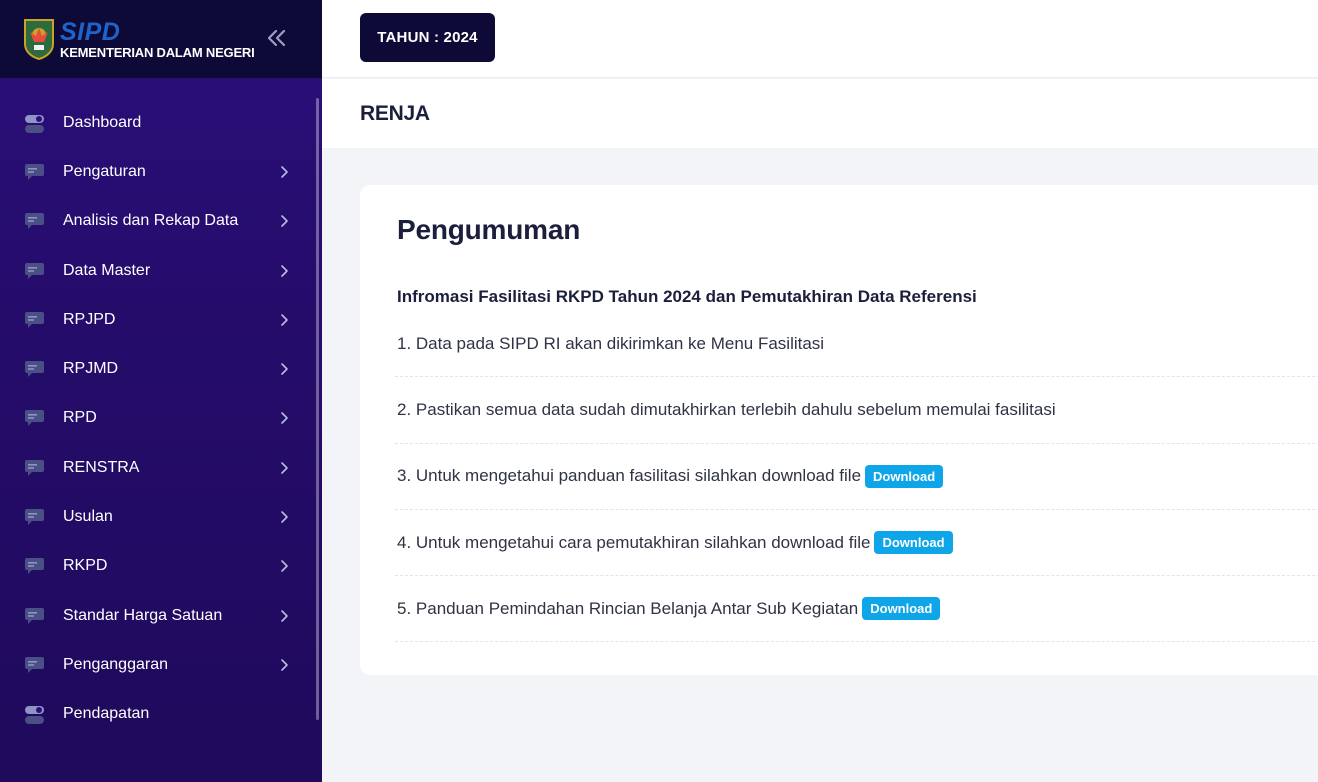 This screenshot has width=1318, height=782. I want to click on sidebar-item-label: RPJMD, so click(91, 369).